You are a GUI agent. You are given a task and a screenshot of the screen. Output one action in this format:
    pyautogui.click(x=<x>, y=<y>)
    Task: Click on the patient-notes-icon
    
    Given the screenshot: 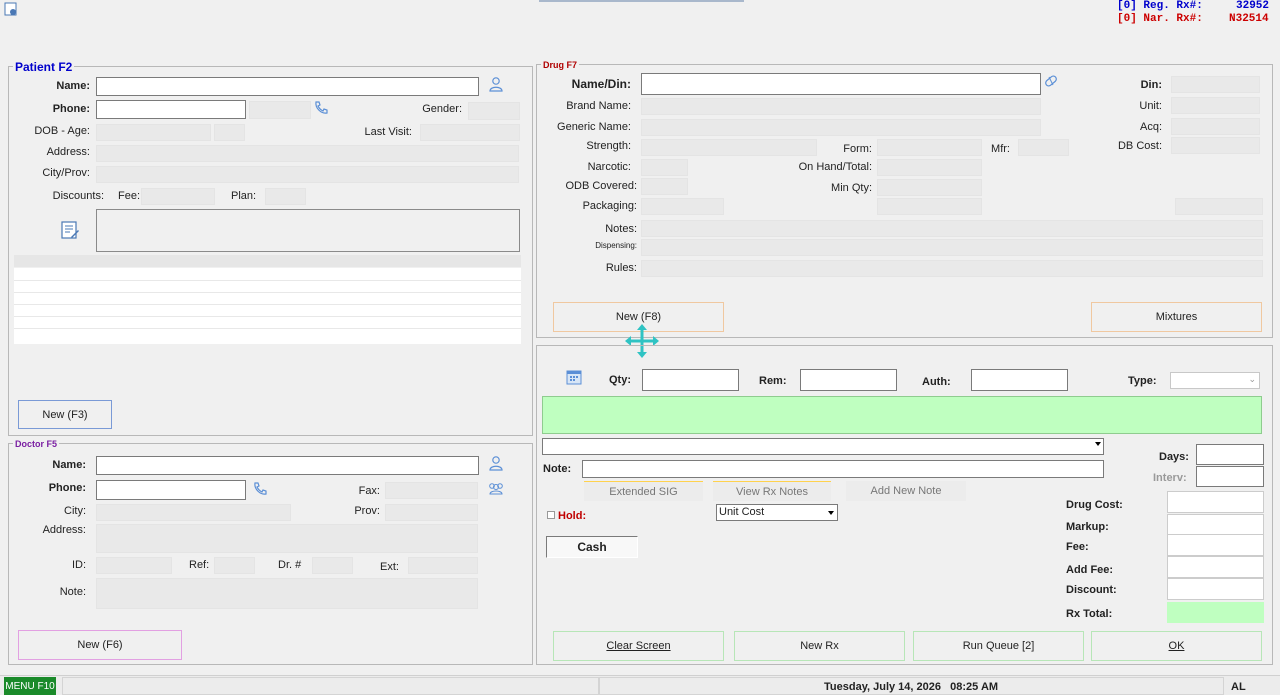 What is the action you would take?
    pyautogui.click(x=70, y=230)
    